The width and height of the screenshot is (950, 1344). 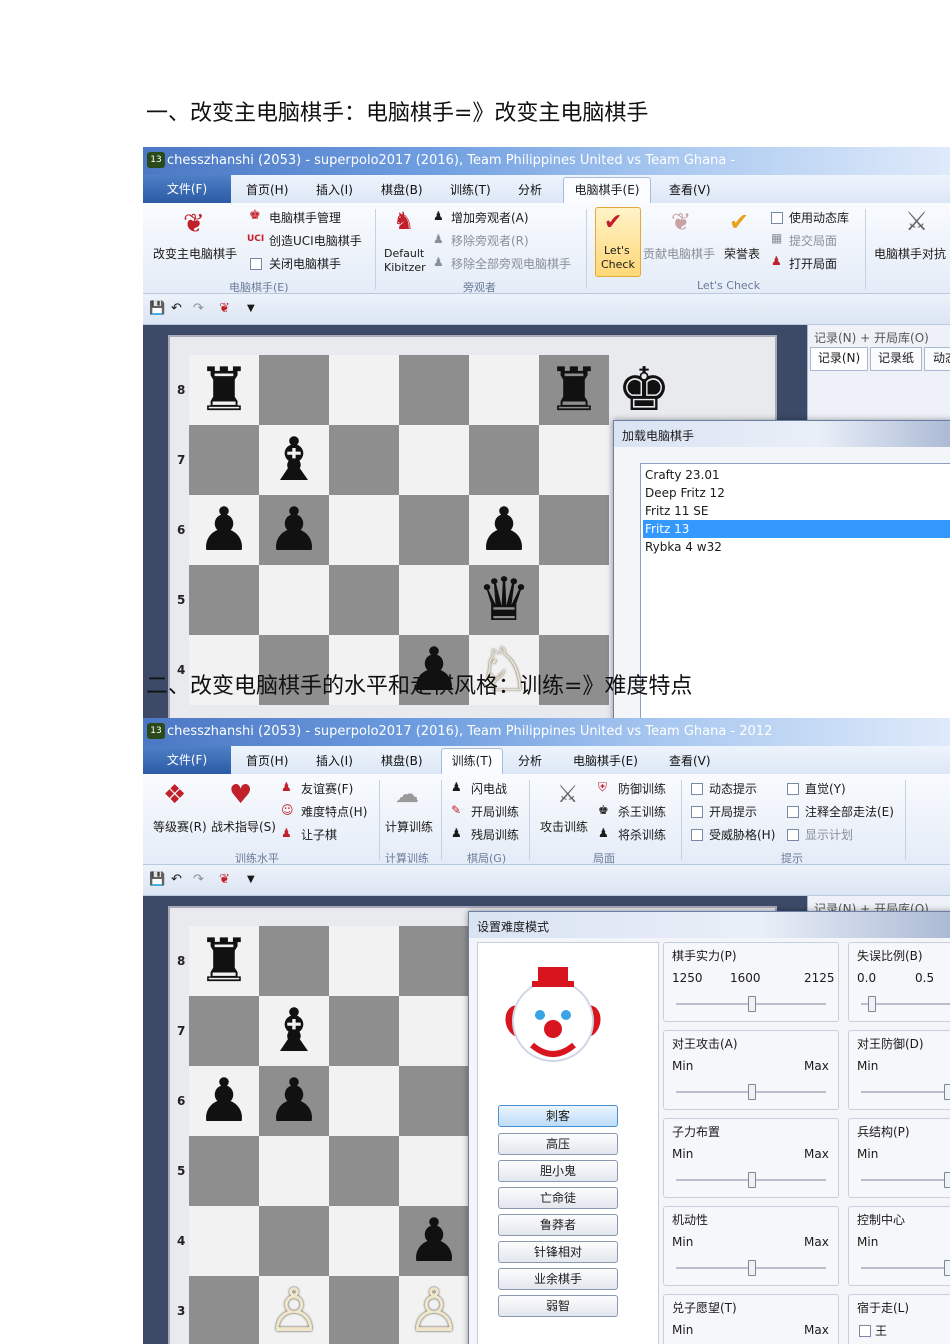 What do you see at coordinates (558, 1252) in the screenshot?
I see `style-button-tit-for-tat: 针锋相对` at bounding box center [558, 1252].